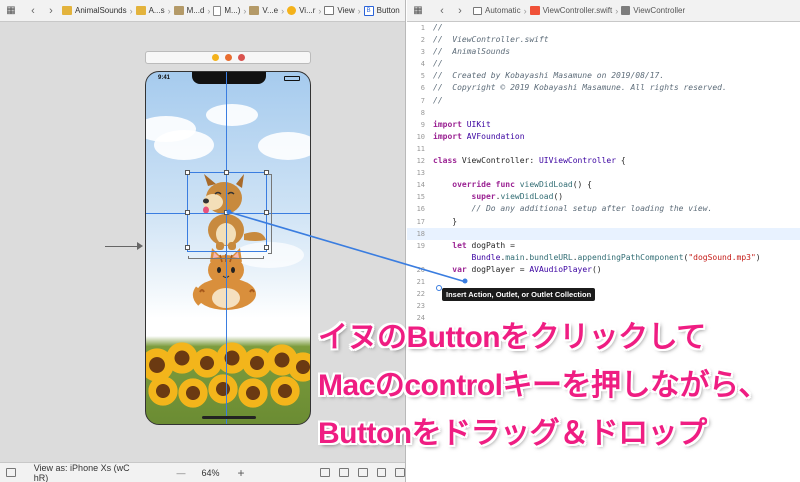  Describe the element at coordinates (603, 125) in the screenshot. I see `code-line: 9 import UIKit` at that location.